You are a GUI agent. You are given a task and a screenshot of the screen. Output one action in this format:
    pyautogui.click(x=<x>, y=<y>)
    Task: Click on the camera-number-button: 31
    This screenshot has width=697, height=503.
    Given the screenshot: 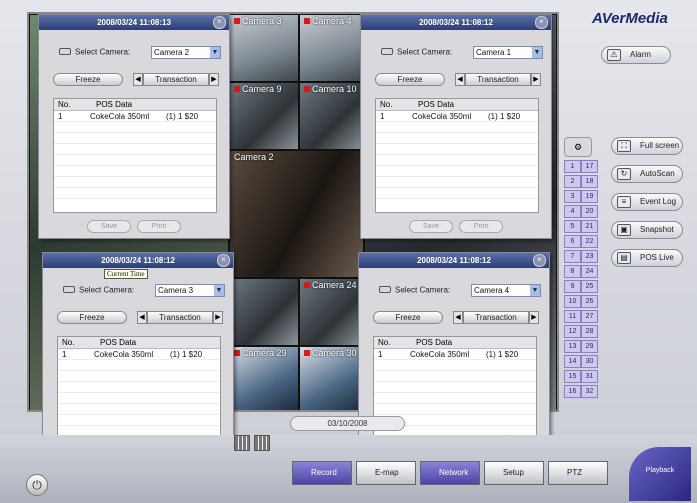 What is the action you would take?
    pyautogui.click(x=589, y=376)
    